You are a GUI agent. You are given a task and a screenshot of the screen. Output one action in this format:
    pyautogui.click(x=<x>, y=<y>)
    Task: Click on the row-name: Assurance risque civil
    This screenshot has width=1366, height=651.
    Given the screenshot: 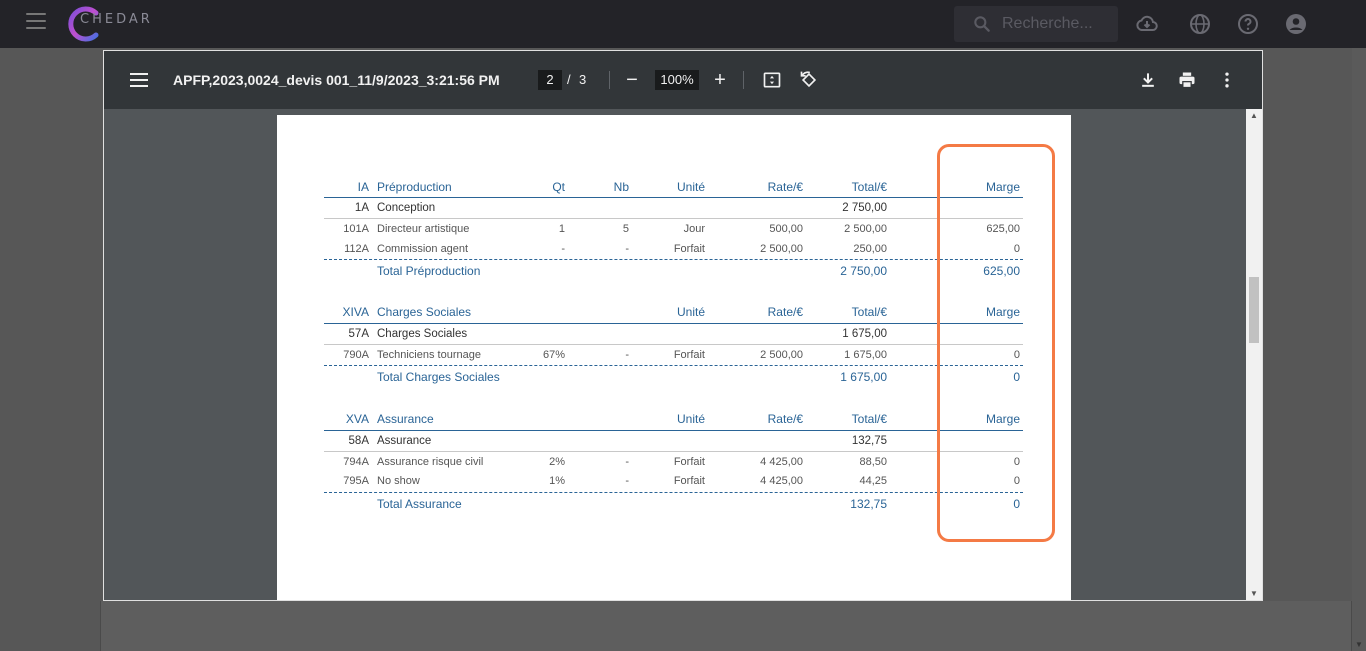 What is the action you would take?
    pyautogui.click(x=430, y=462)
    